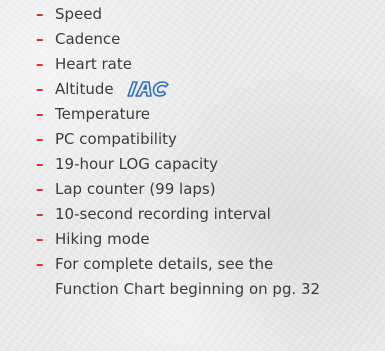 The height and width of the screenshot is (351, 385). What do you see at coordinates (102, 239) in the screenshot?
I see `feature-label: Hiking mode` at bounding box center [102, 239].